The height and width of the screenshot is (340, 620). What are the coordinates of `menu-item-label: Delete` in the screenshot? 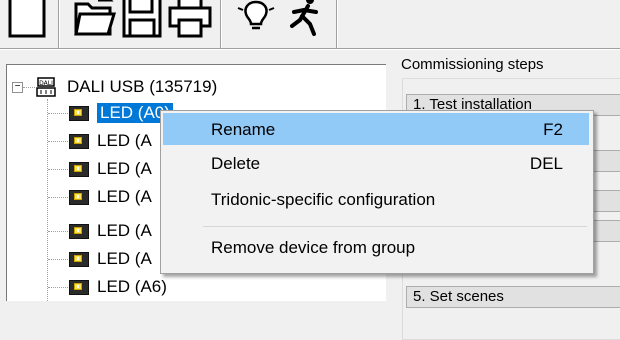 It's located at (236, 163).